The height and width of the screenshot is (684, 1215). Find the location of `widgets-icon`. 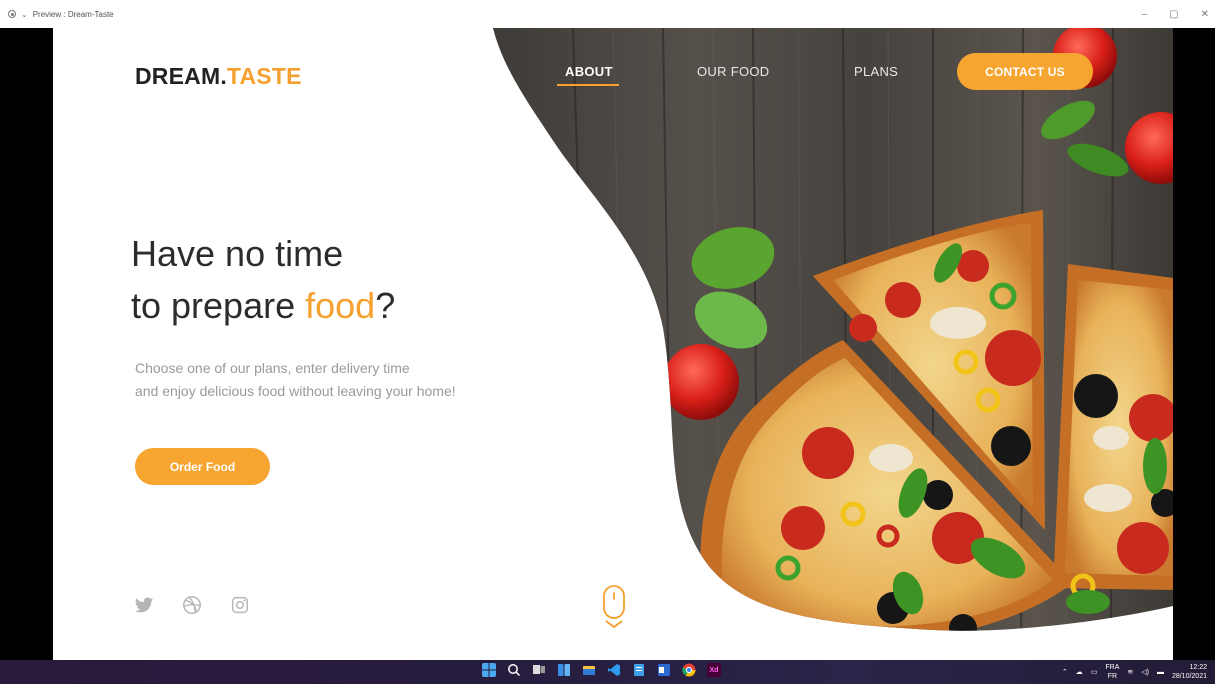

widgets-icon is located at coordinates (564, 670).